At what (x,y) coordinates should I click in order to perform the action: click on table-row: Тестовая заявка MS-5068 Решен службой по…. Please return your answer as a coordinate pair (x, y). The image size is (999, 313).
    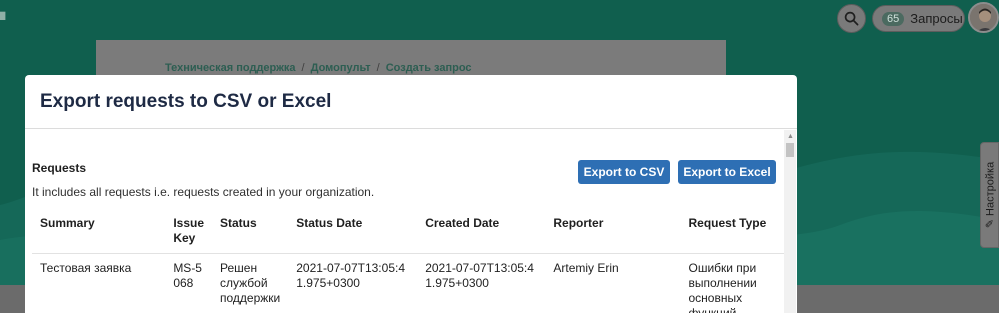
    Looking at the image, I should click on (408, 283).